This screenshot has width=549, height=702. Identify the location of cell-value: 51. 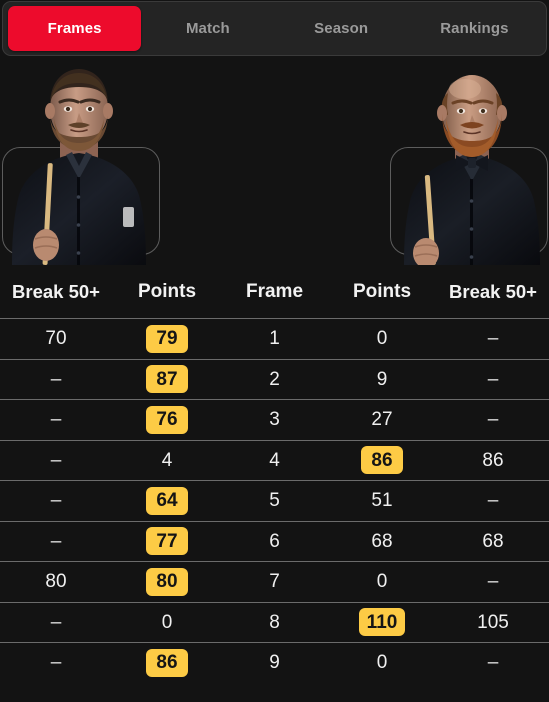
(382, 501).